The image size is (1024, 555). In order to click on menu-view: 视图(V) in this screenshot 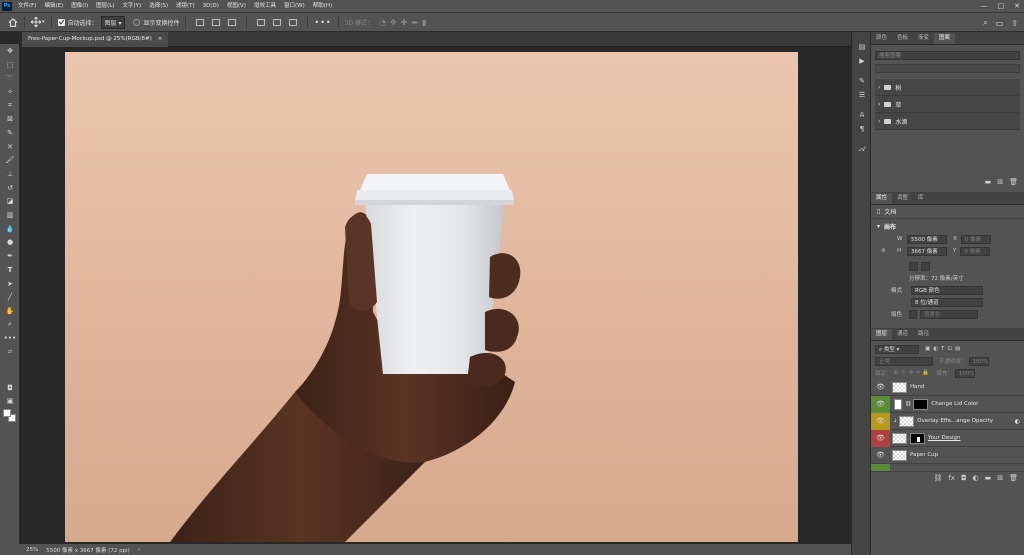, I will do `click(236, 6)`.